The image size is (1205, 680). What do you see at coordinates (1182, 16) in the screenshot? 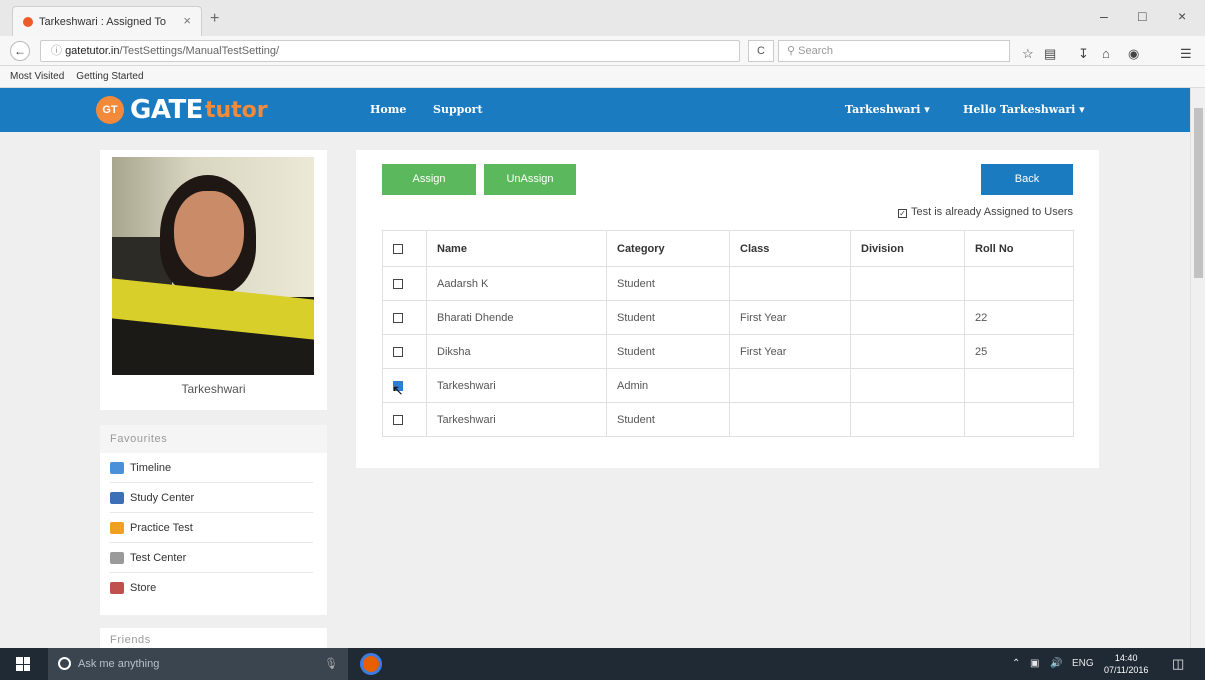
I see `close-window-icon: ×` at bounding box center [1182, 16].